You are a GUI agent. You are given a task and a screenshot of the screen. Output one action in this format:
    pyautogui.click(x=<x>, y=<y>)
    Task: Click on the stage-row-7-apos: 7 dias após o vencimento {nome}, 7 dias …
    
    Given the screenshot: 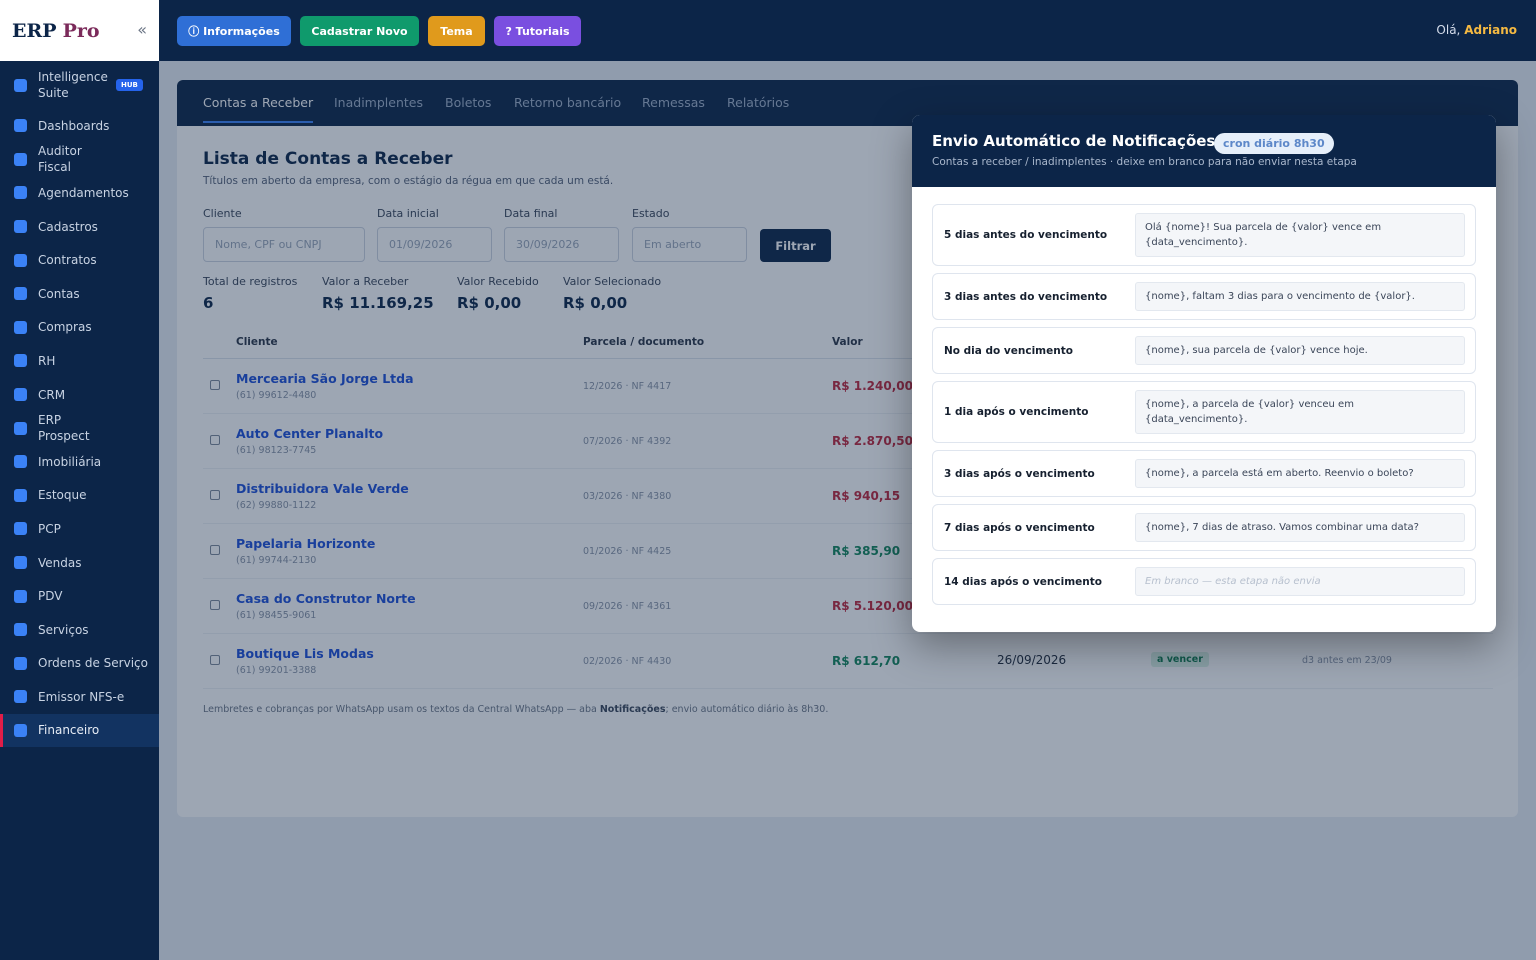 What is the action you would take?
    pyautogui.click(x=1204, y=527)
    